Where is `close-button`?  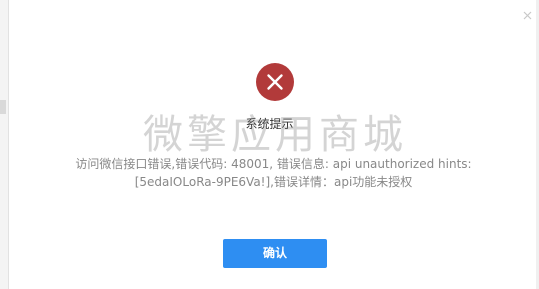
close-button is located at coordinates (528, 16).